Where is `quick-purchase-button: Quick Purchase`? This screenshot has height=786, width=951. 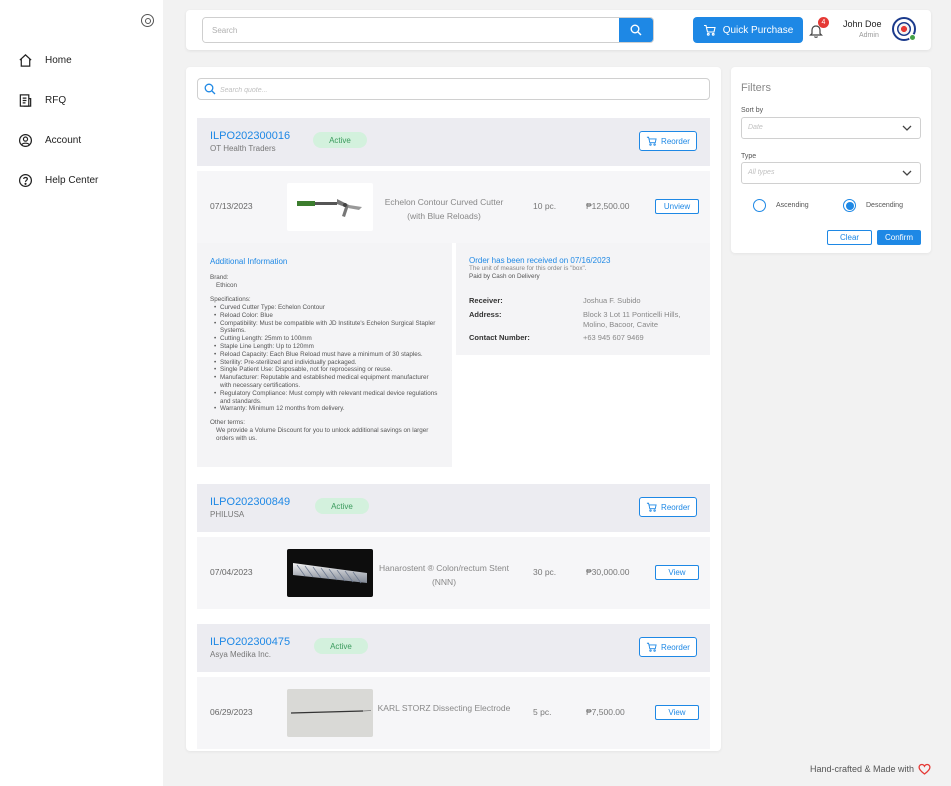 quick-purchase-button: Quick Purchase is located at coordinates (748, 30).